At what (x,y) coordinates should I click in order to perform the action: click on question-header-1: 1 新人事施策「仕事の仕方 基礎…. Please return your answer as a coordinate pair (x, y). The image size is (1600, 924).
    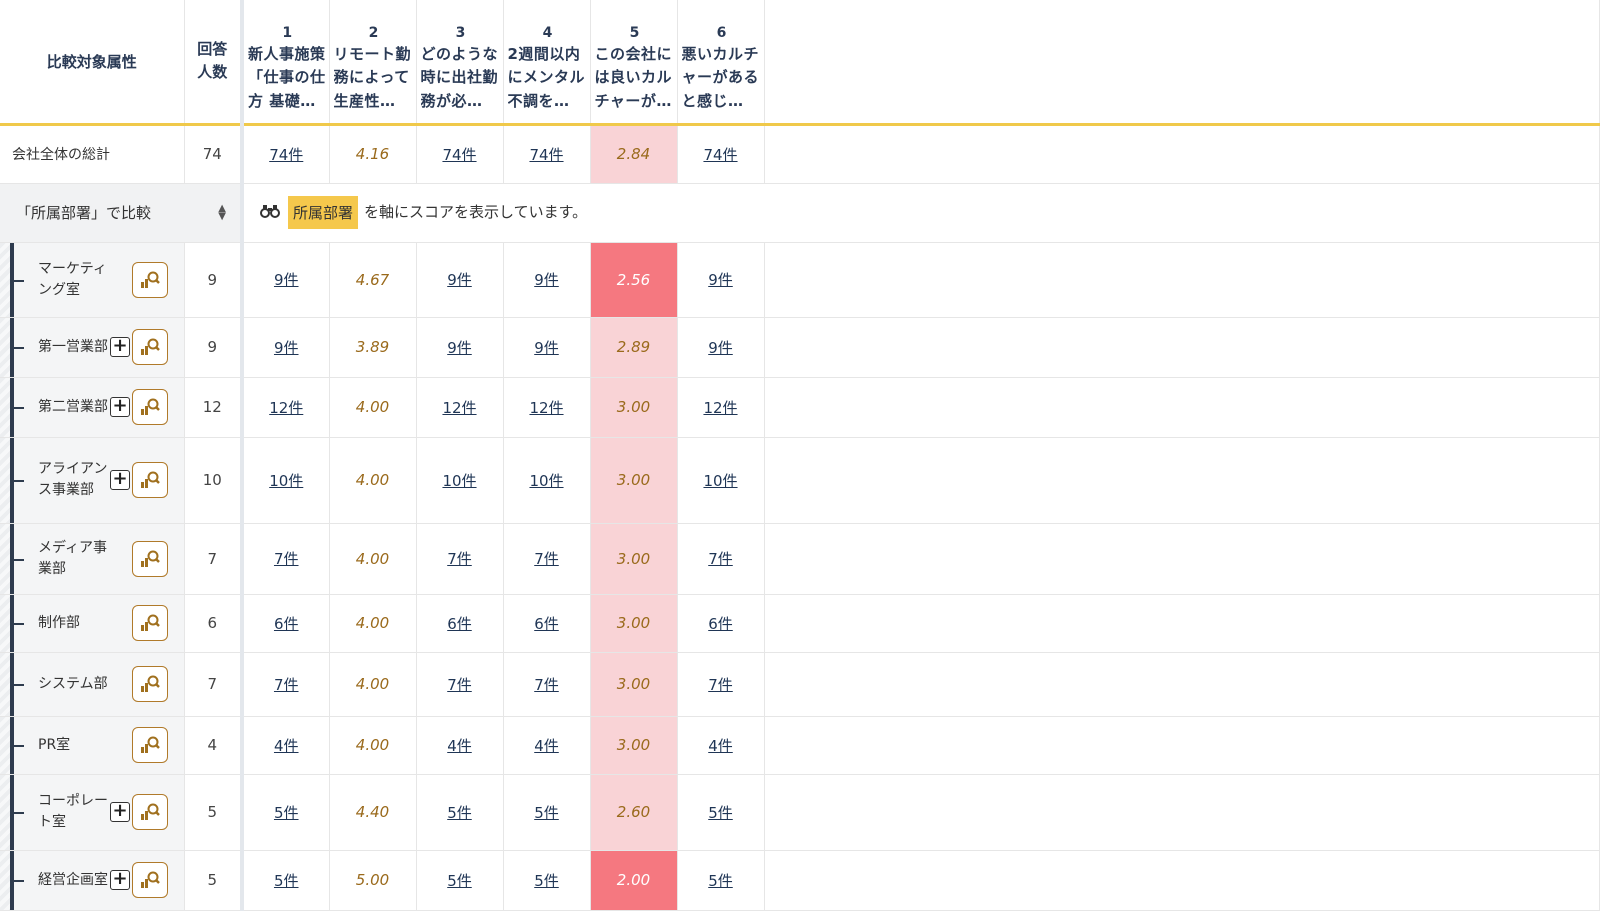
    Looking at the image, I should click on (286, 63).